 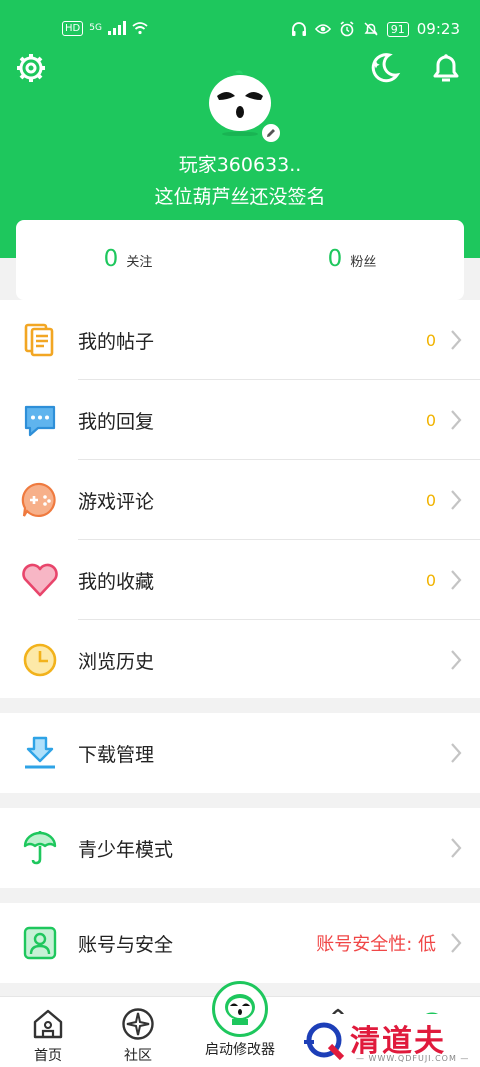 I want to click on home-icon, so click(x=48, y=1024).